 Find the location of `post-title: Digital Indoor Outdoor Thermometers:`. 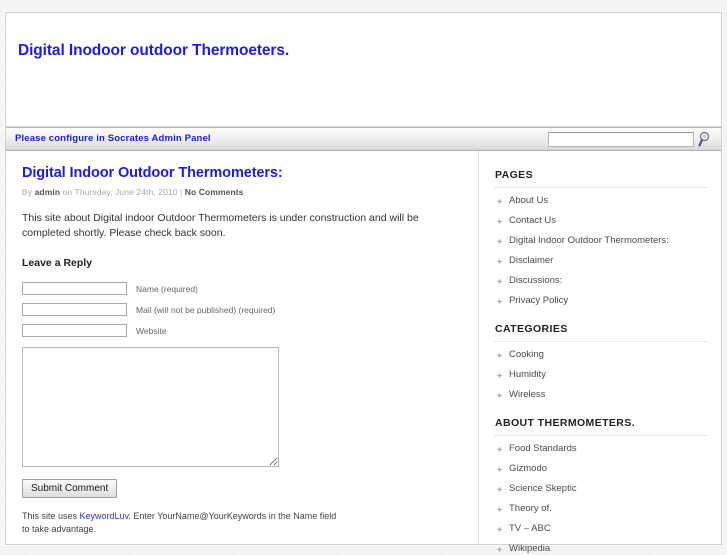

post-title: Digital Indoor Outdoor Thermometers: is located at coordinates (242, 173).